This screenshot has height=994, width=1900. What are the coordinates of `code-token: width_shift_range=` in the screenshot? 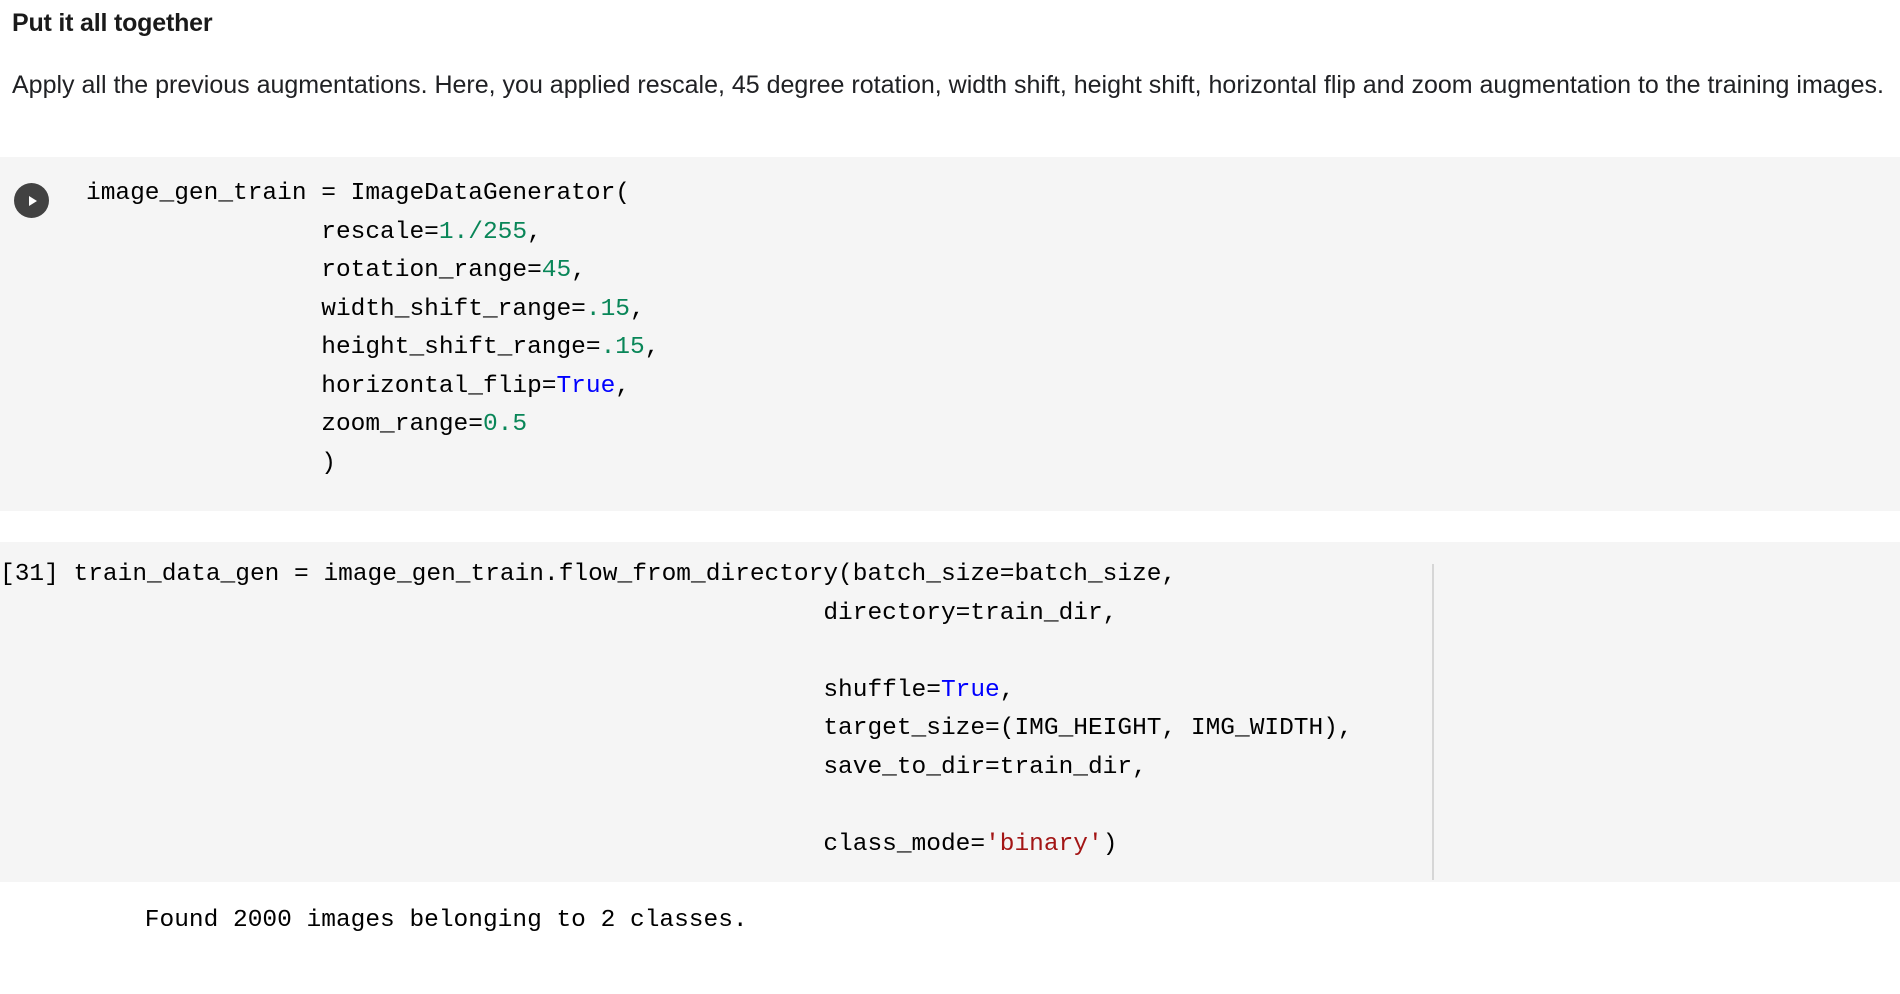 It's located at (336, 309).